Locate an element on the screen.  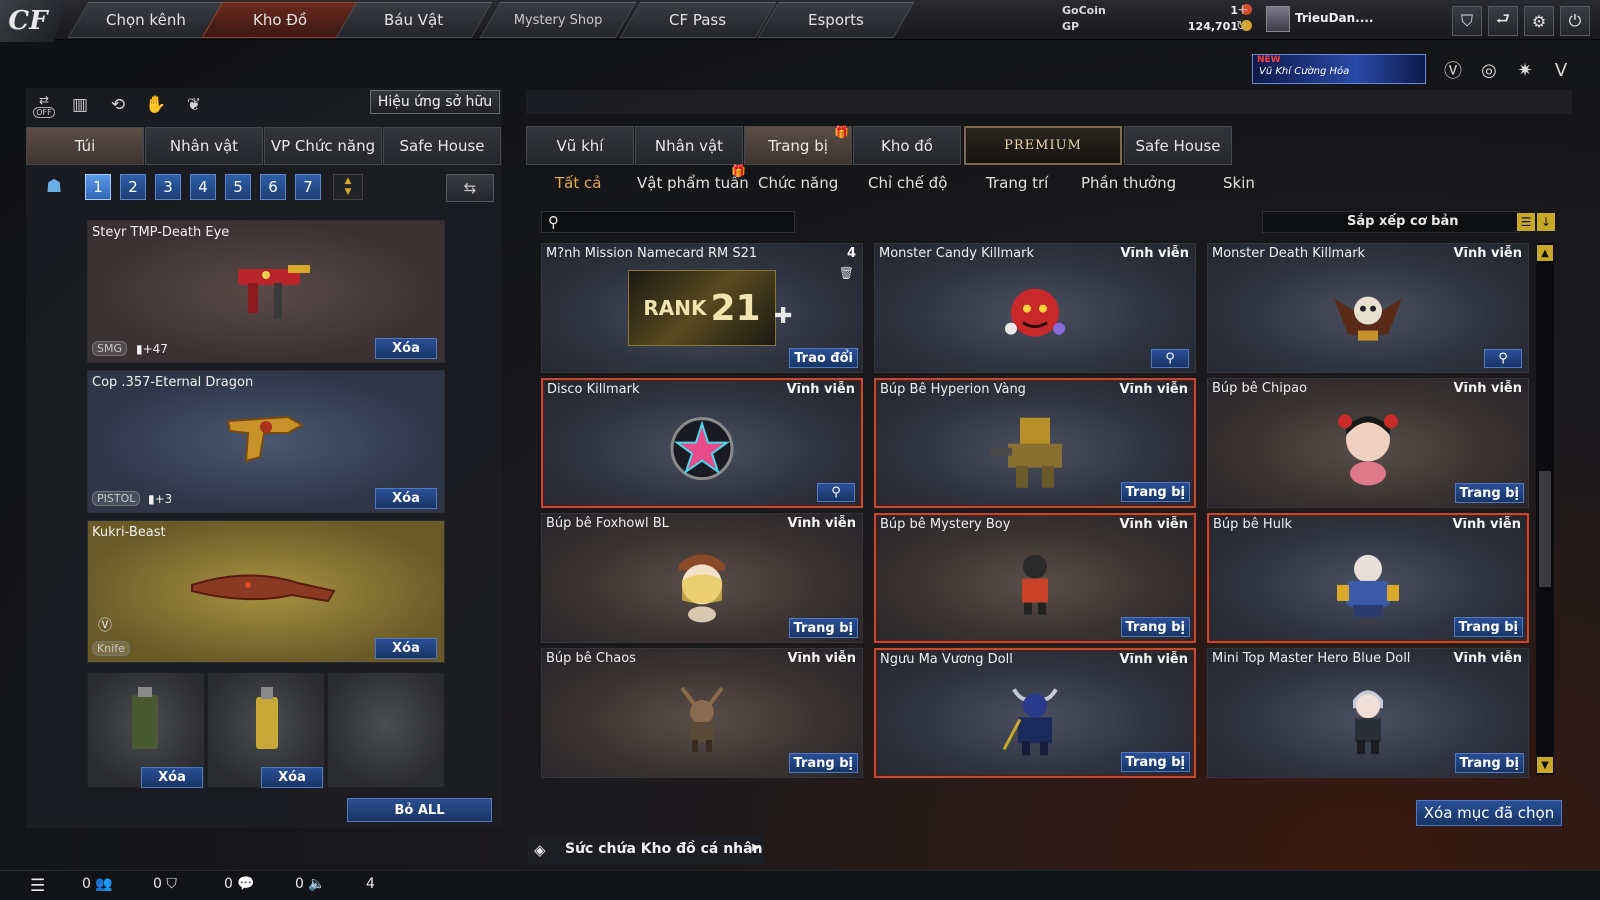
nav-tab-chon-kenh: Chọn kênh is located at coordinates (146, 20).